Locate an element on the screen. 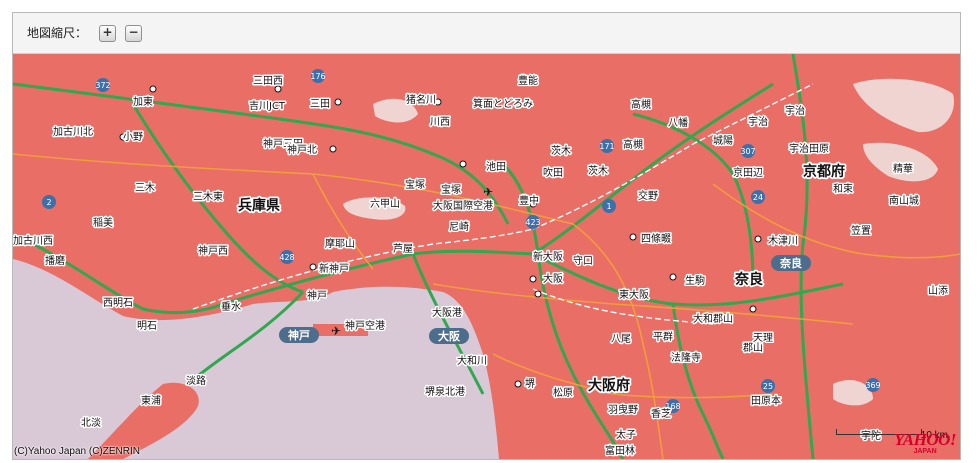 This screenshot has height=463, width=980. place-label: 精華 is located at coordinates (903, 168).